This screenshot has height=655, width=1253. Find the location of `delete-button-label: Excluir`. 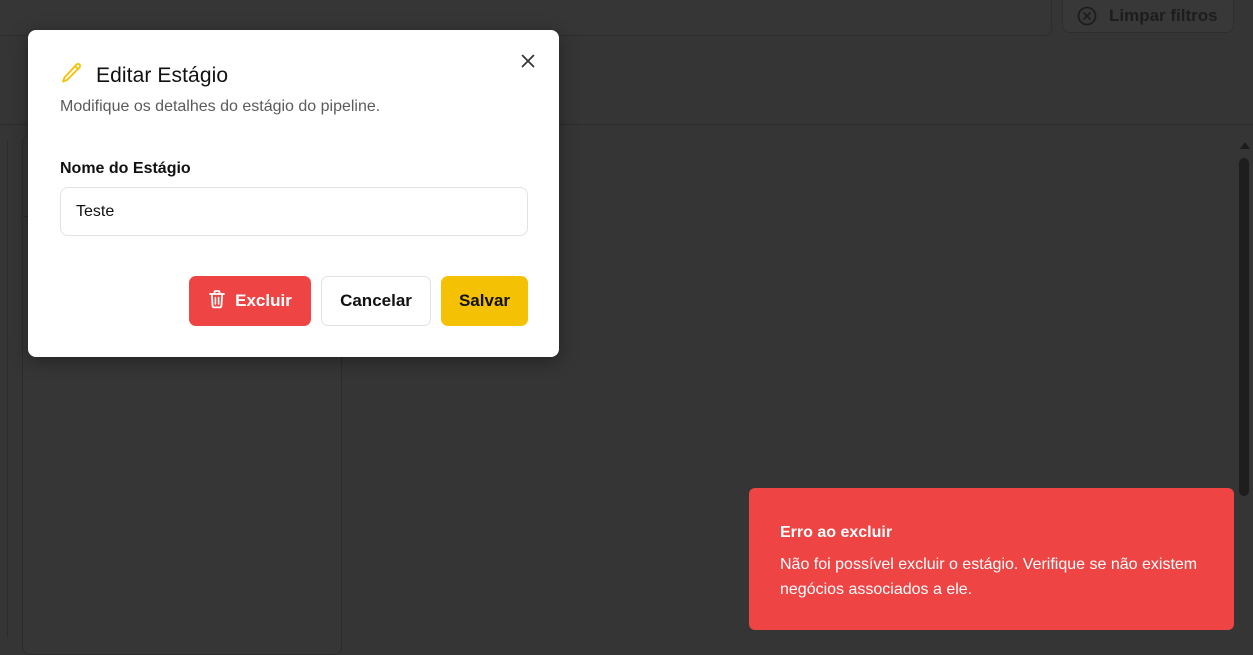

delete-button-label: Excluir is located at coordinates (263, 300).